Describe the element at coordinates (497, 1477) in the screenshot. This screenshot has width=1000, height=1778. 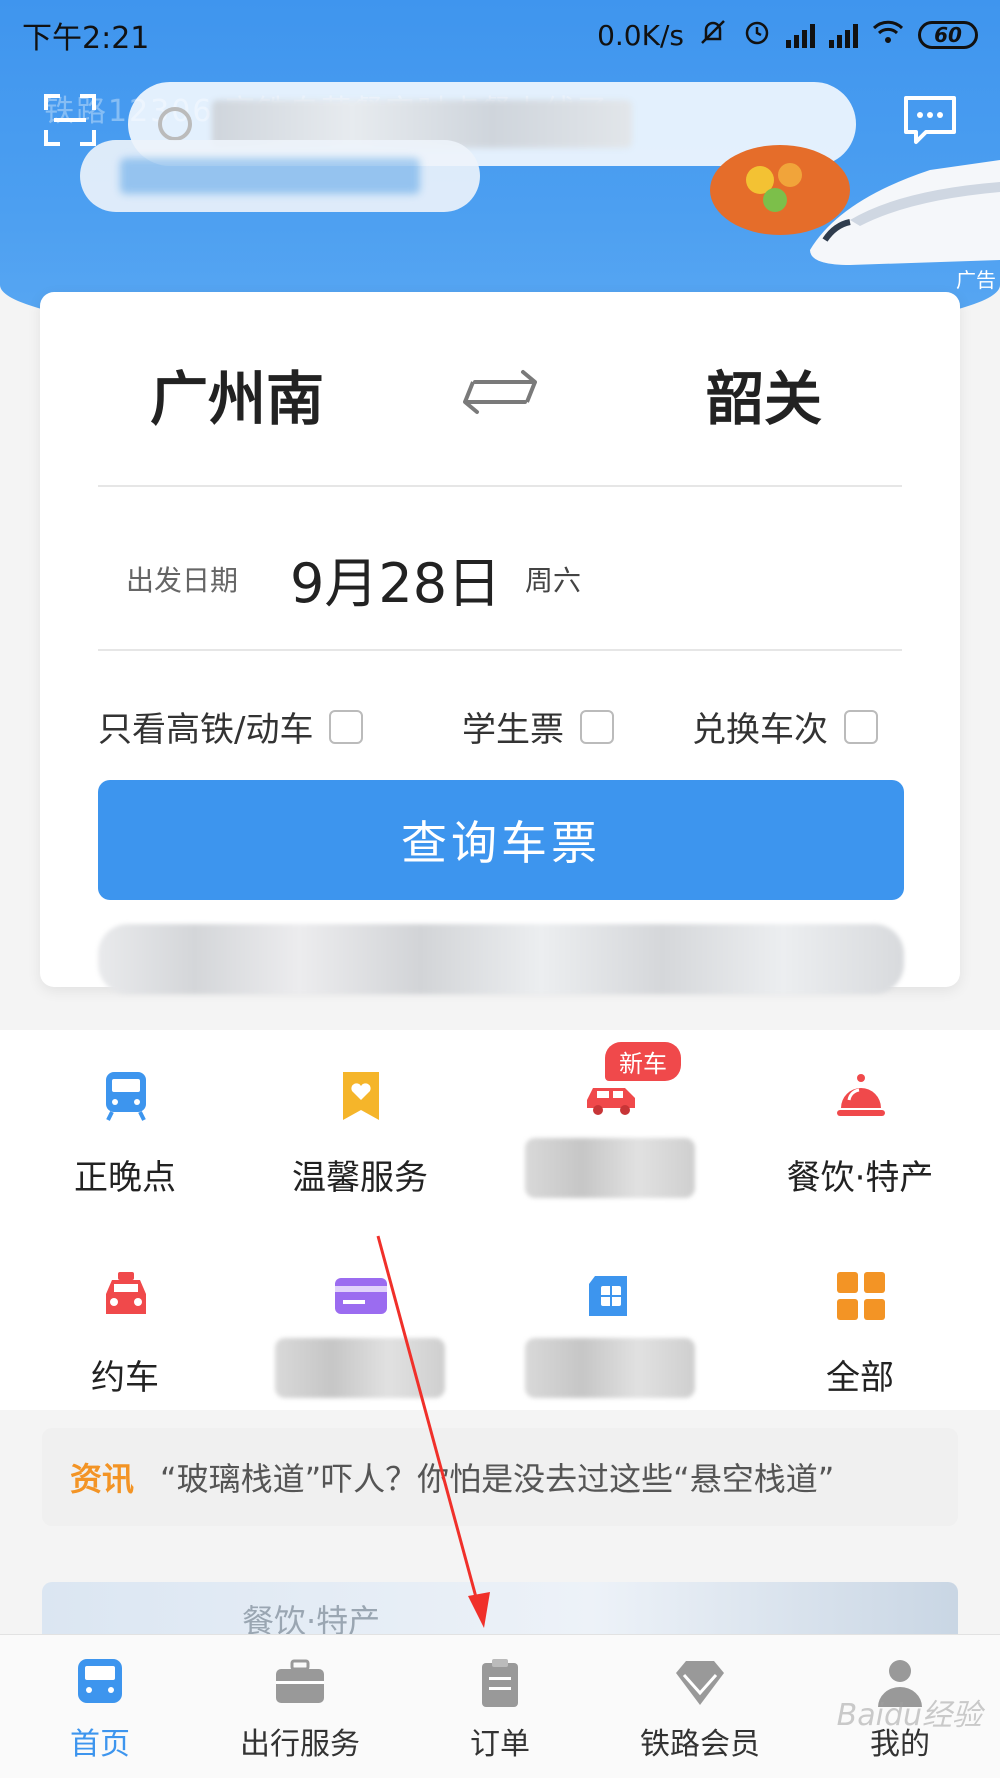
I see `news-headline: “玻璃栈道”吓人？你怕是没去过这些“悬空栈道”` at that location.